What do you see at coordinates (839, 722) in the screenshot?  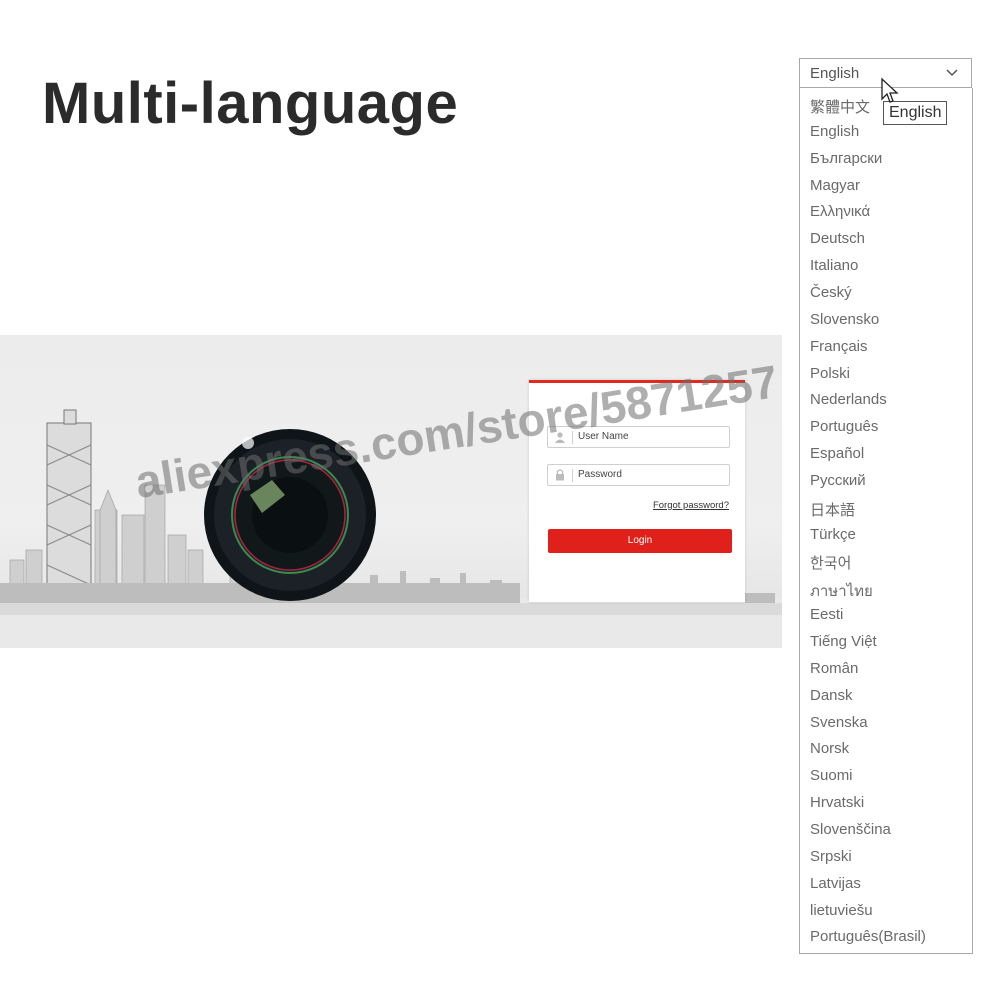 I see `language-option: Svenska` at bounding box center [839, 722].